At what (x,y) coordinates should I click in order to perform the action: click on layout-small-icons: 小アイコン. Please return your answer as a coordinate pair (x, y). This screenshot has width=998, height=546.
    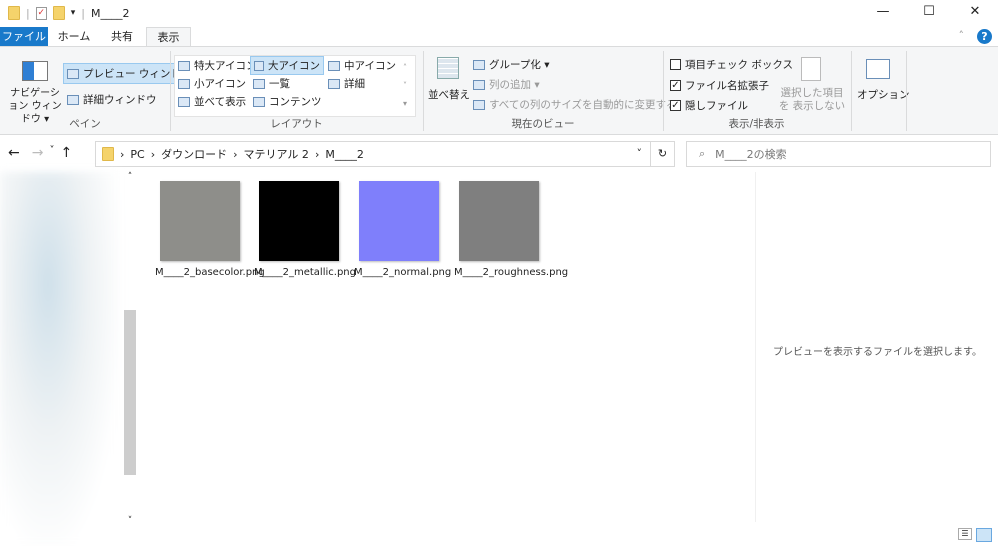
    Looking at the image, I should click on (212, 83).